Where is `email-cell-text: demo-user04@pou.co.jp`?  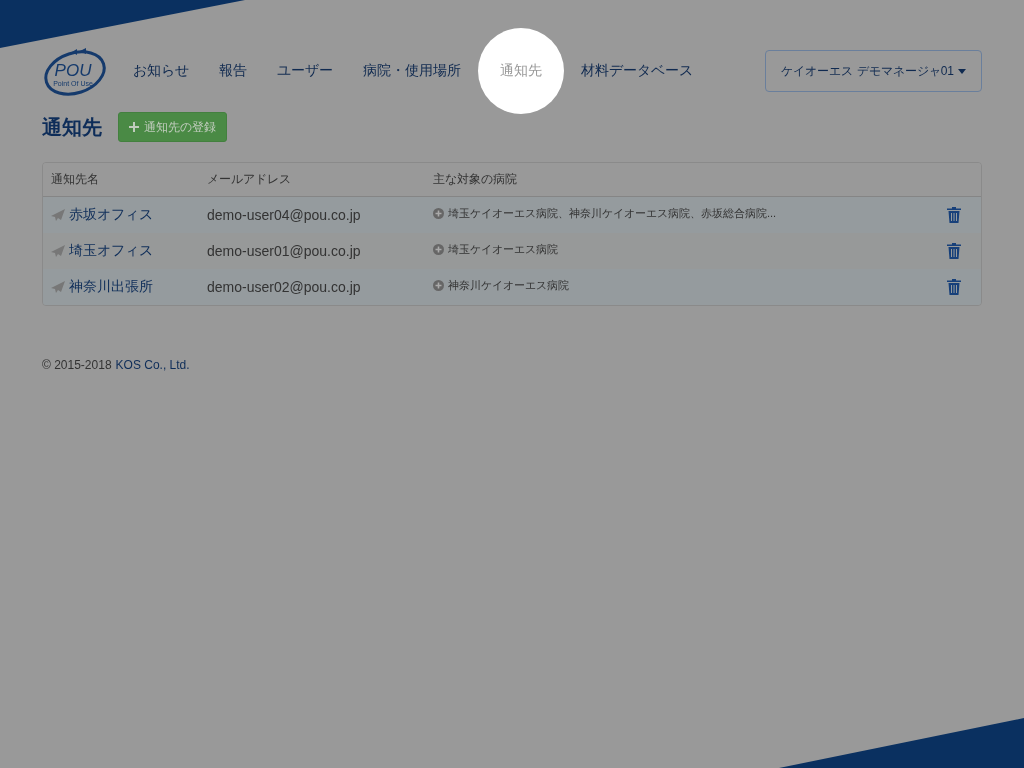
email-cell-text: demo-user04@pou.co.jp is located at coordinates (284, 215).